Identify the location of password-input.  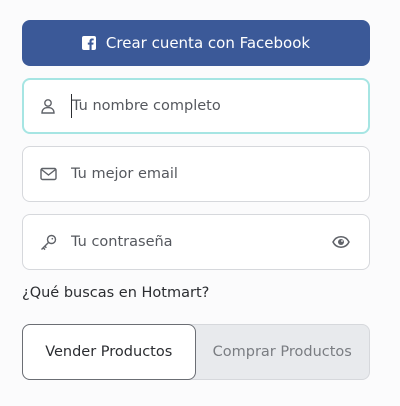
(186, 242).